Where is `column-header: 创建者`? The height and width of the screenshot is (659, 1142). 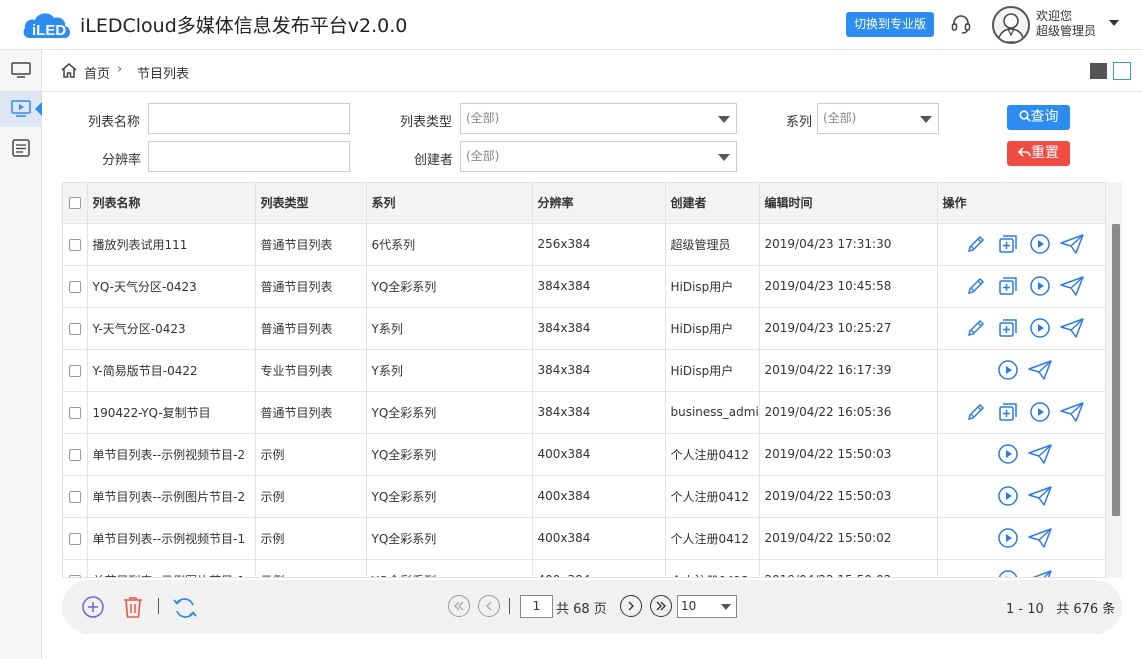
column-header: 创建者 is located at coordinates (712, 203).